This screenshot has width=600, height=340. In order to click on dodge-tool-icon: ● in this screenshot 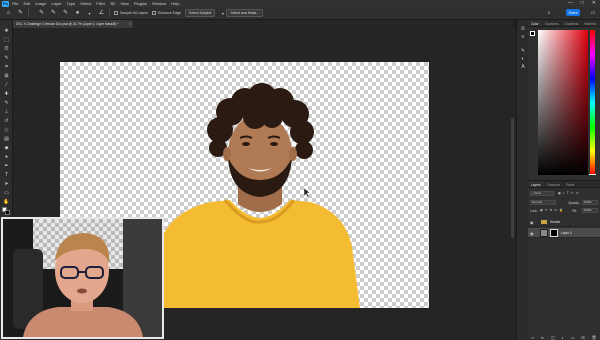, I will do `click(6, 157)`.